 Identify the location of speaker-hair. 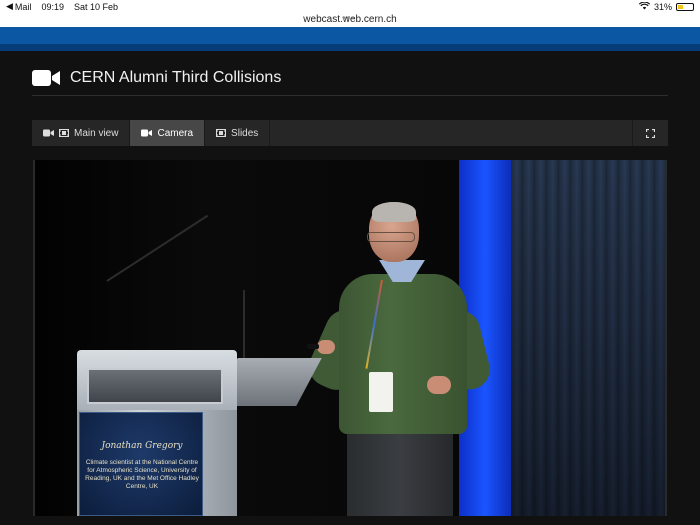
(394, 212).